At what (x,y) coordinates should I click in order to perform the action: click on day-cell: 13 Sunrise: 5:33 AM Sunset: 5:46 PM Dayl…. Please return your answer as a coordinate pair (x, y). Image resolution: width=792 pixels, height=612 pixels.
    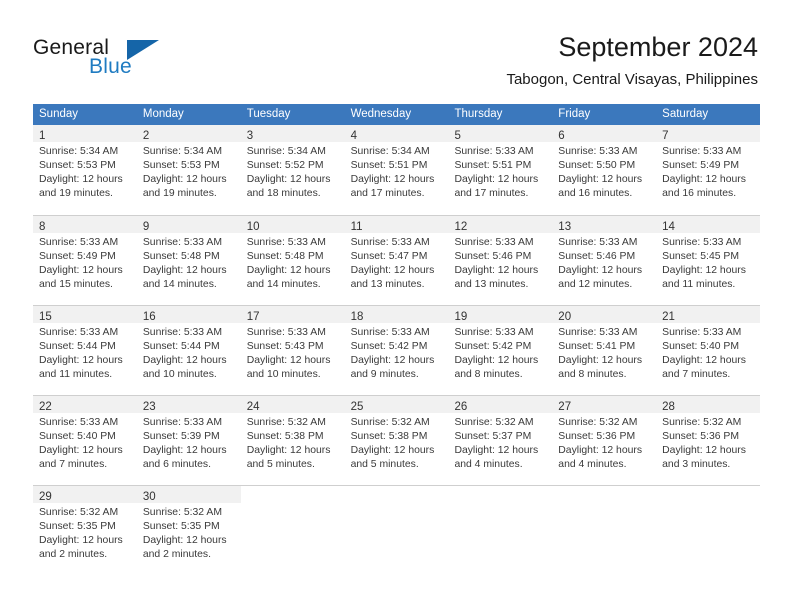
    Looking at the image, I should click on (604, 259).